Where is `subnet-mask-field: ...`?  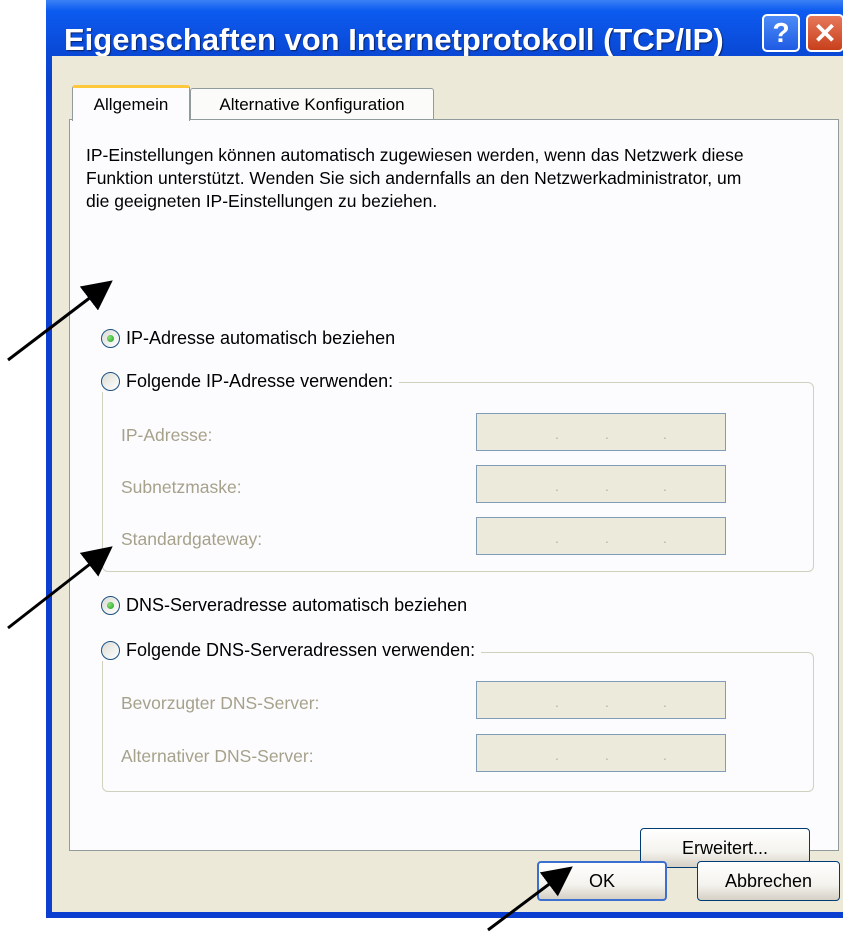
subnet-mask-field: ... is located at coordinates (601, 484).